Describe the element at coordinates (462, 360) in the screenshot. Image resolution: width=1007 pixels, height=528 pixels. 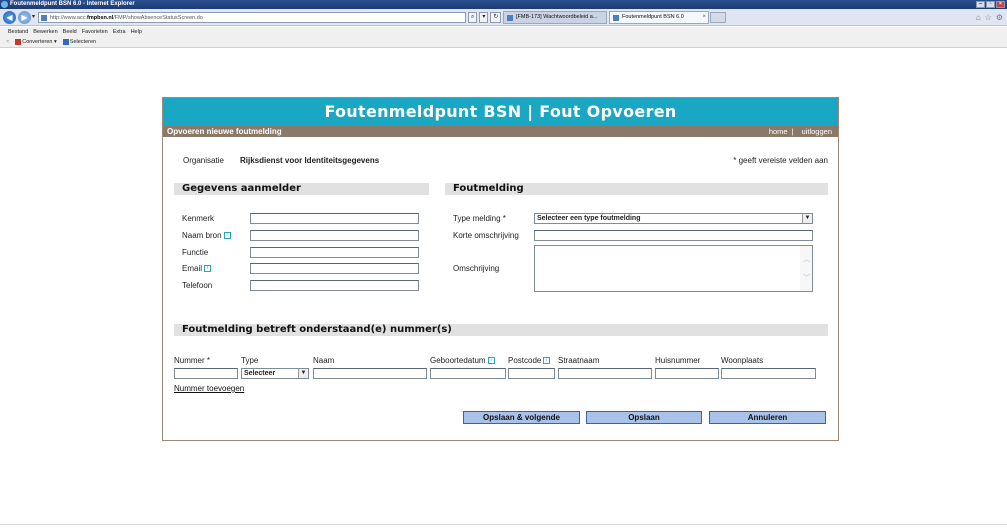
I see `col-geboortedatum: Geboortedatum i` at that location.